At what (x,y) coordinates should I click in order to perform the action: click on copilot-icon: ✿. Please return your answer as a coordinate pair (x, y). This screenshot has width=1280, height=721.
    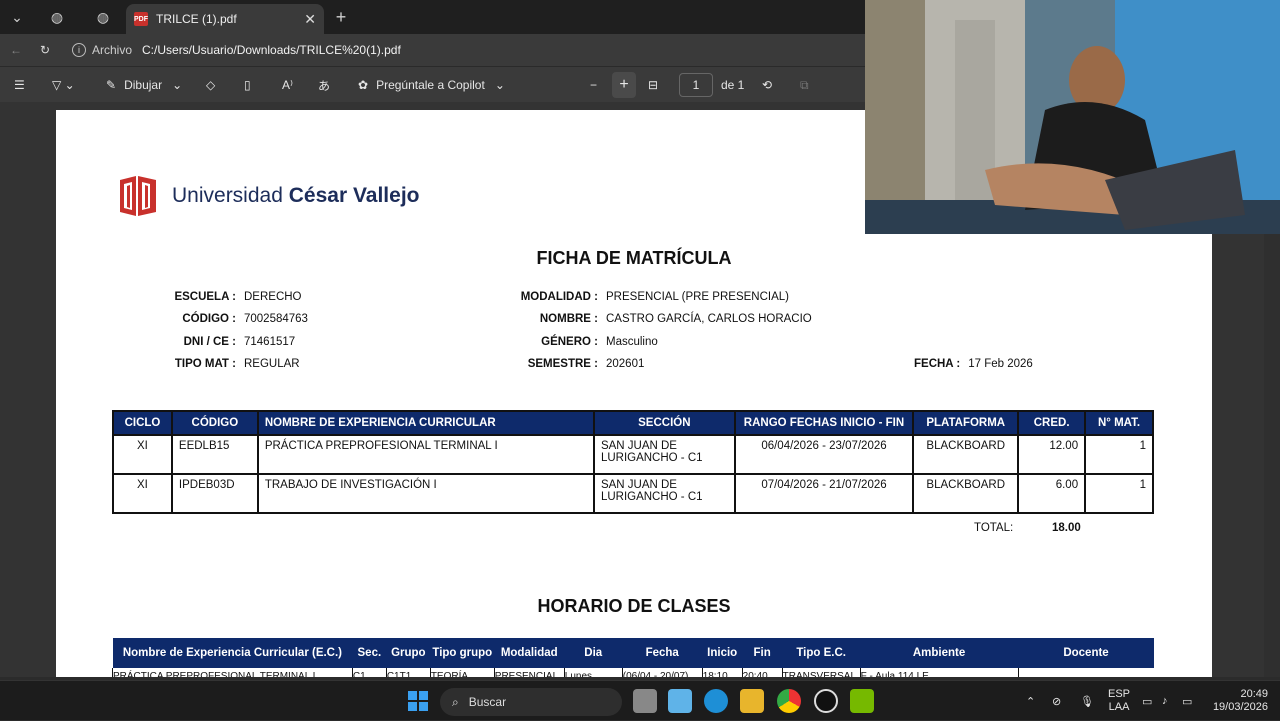
    Looking at the image, I should click on (363, 85).